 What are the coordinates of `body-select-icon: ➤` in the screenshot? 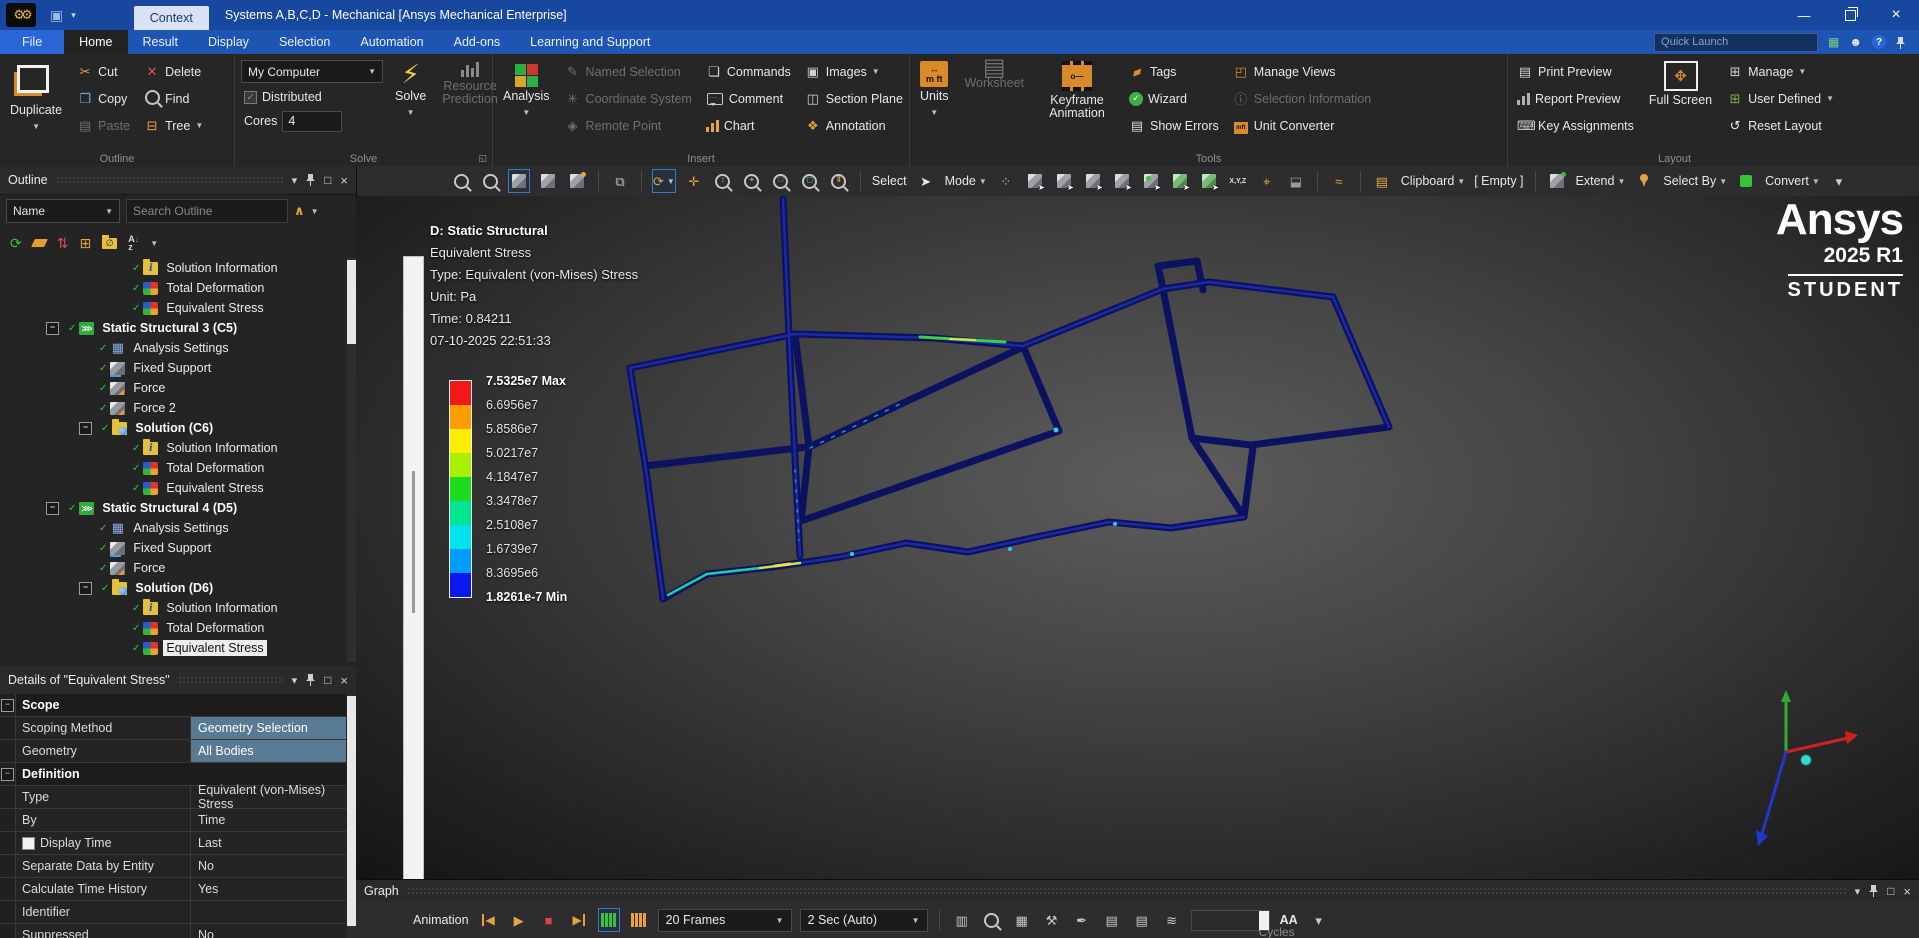 It's located at (1122, 181).